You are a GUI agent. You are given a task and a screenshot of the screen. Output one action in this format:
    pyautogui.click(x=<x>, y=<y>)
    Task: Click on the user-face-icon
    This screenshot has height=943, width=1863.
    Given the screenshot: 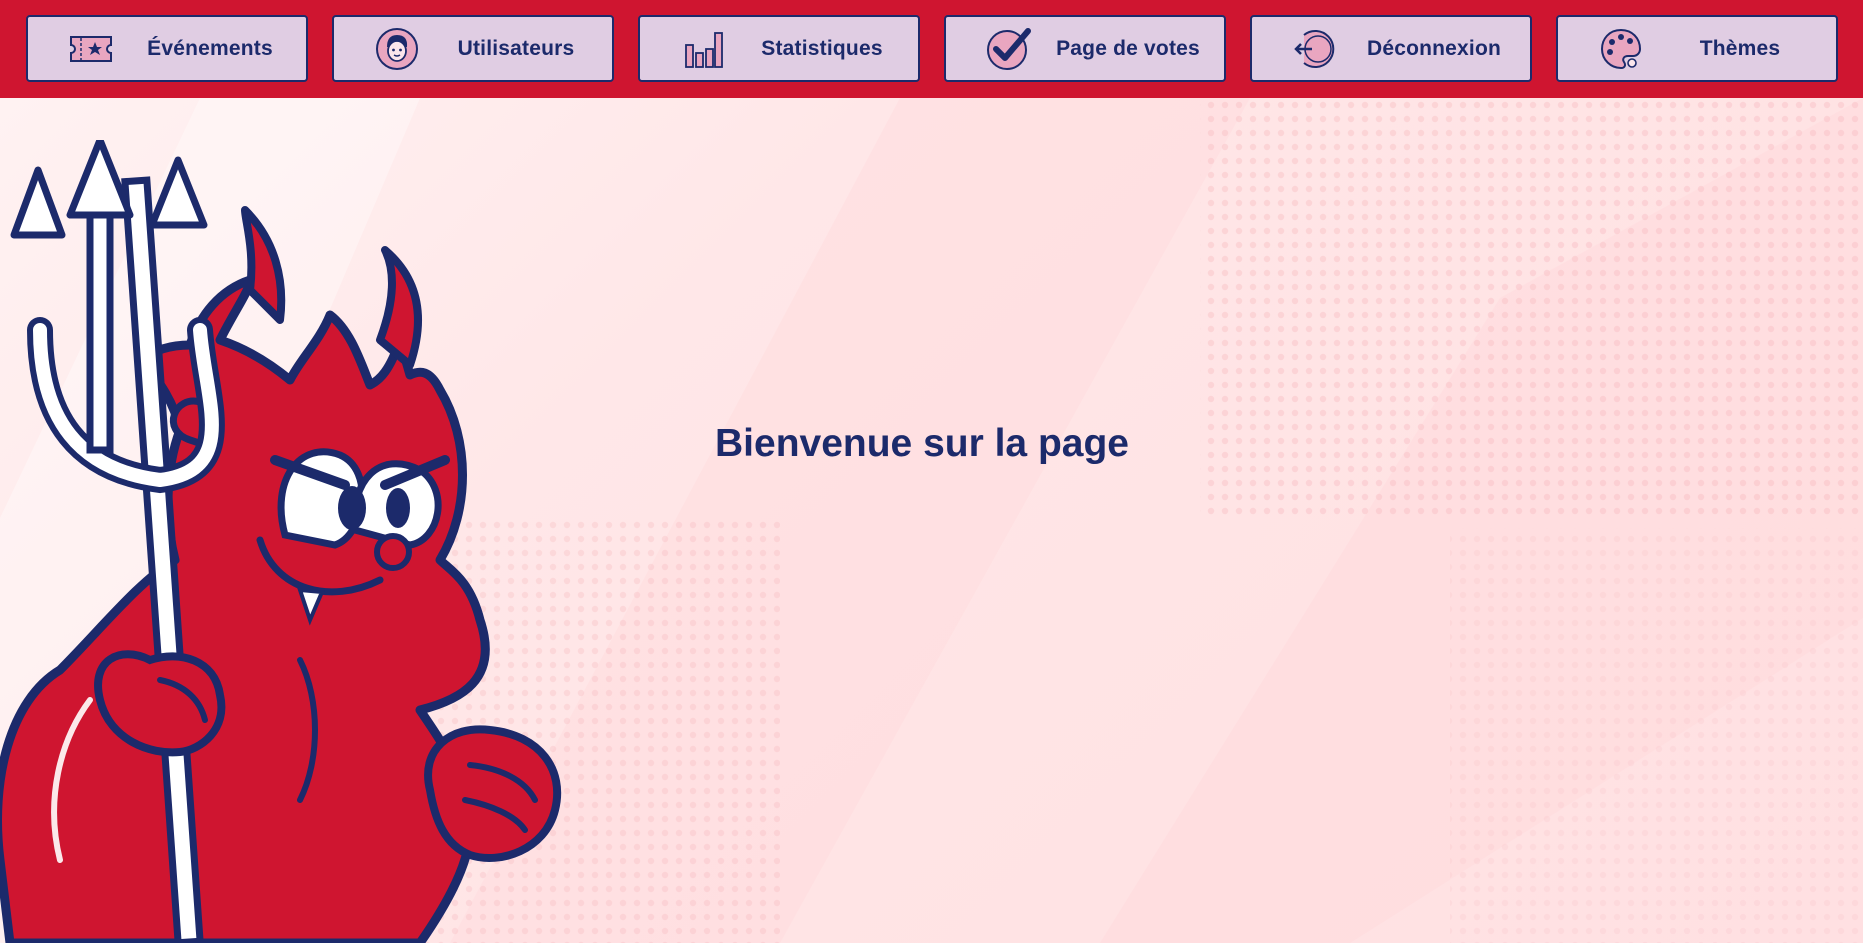 What is the action you would take?
    pyautogui.click(x=397, y=49)
    